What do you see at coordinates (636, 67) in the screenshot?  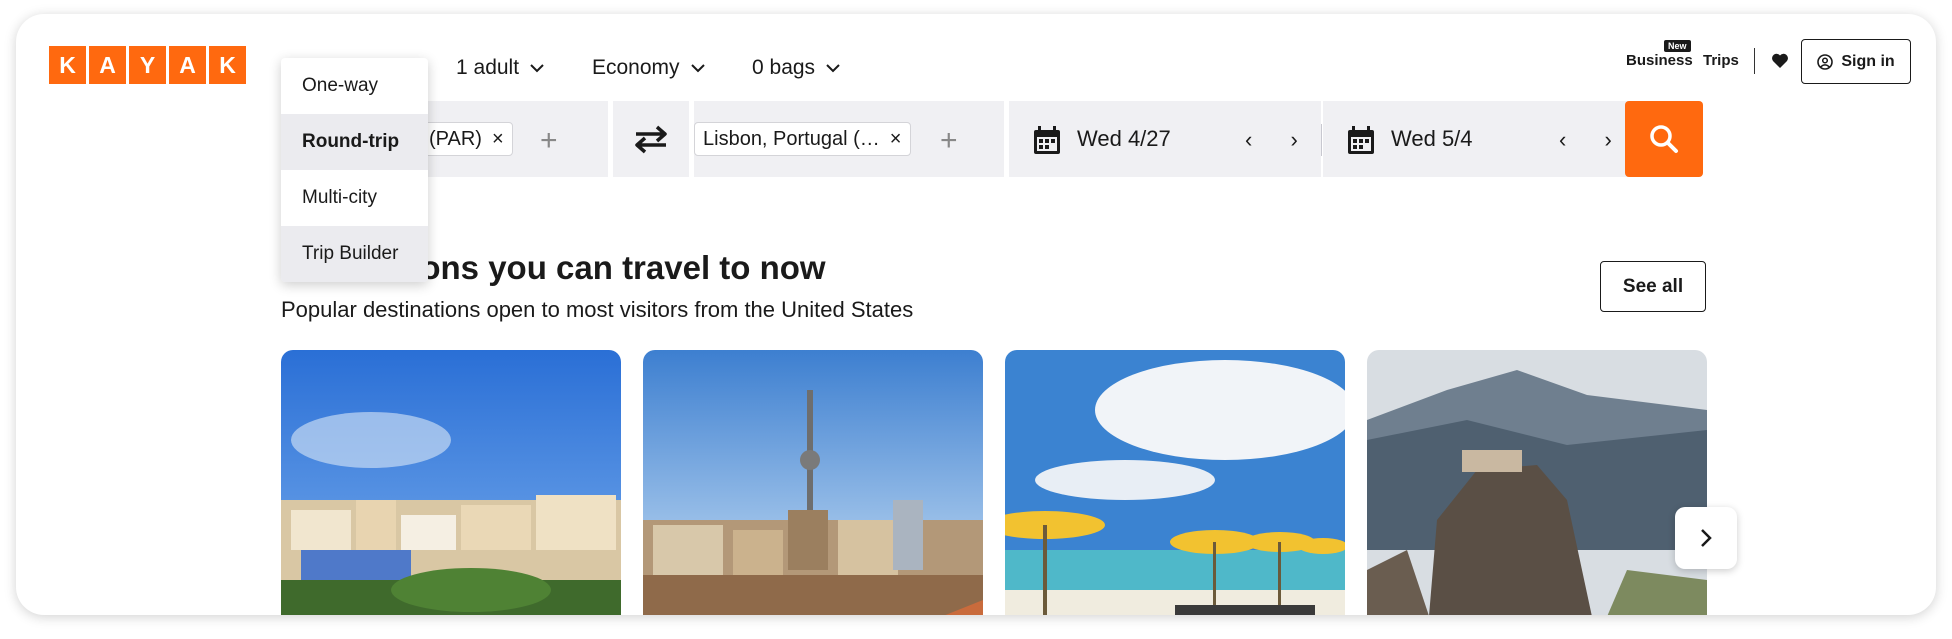 I see `cabin-label: Economy` at bounding box center [636, 67].